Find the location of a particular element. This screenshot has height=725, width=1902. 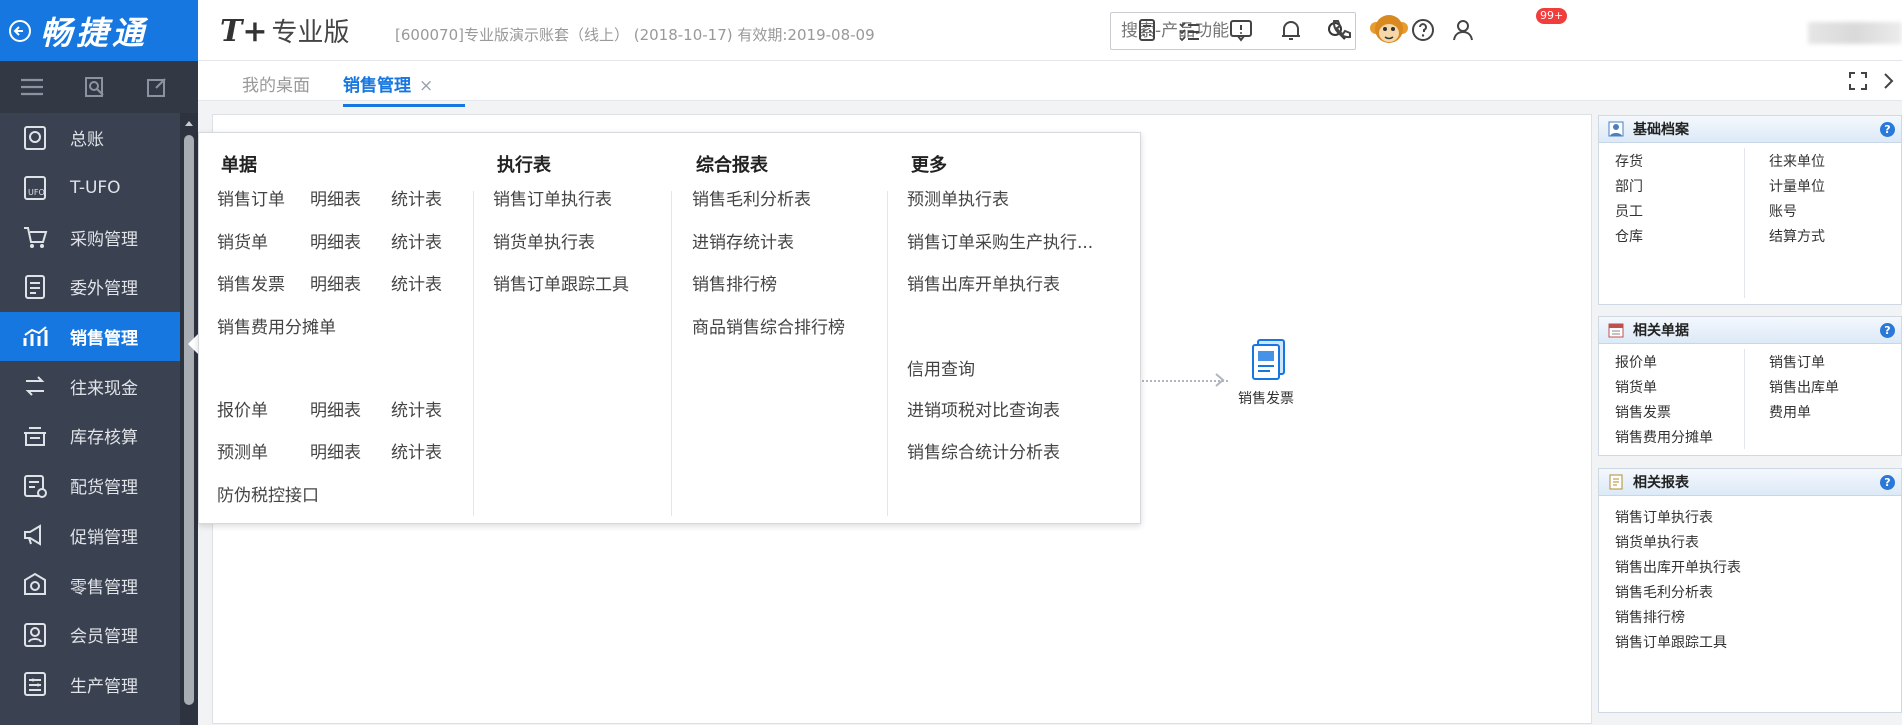

panel-link: 计量单位 is located at coordinates (1797, 186).